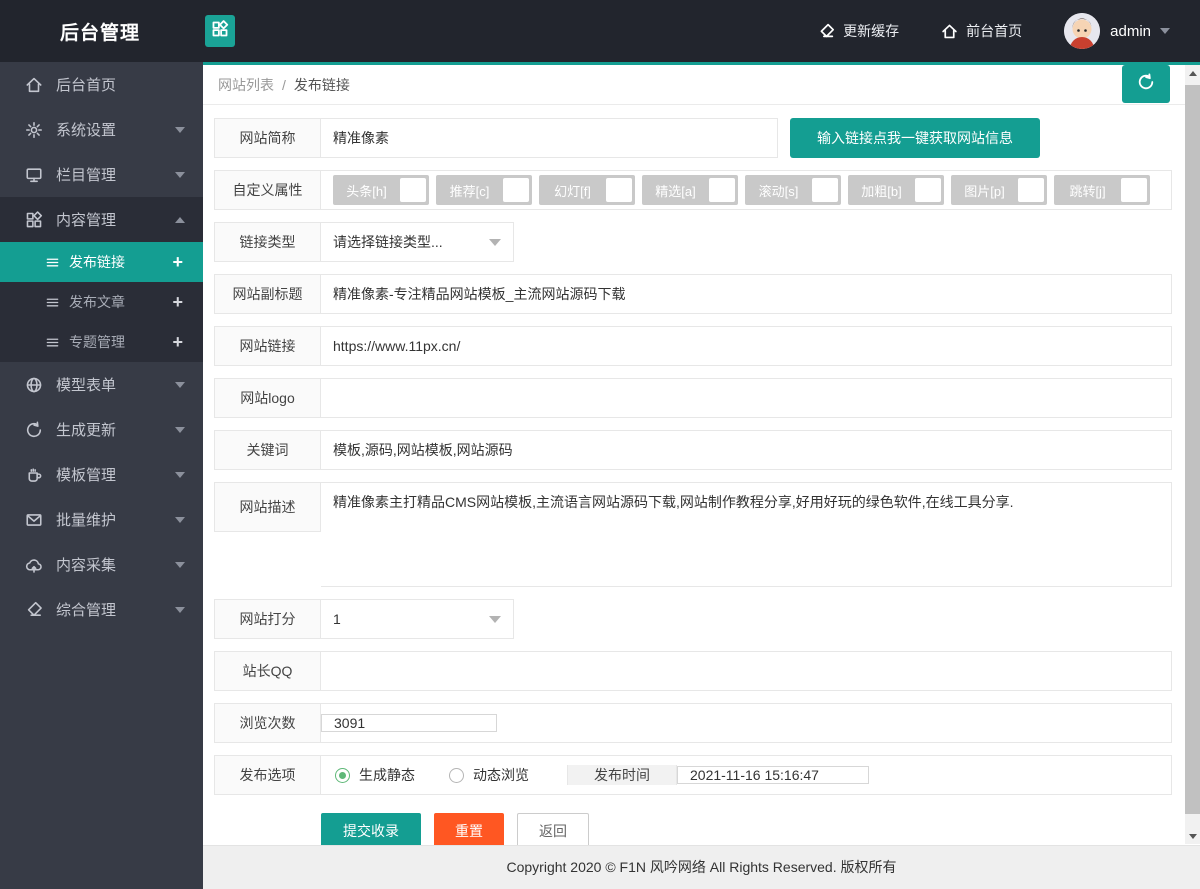  What do you see at coordinates (1165, 31) in the screenshot?
I see `user-menu-caret-icon` at bounding box center [1165, 31].